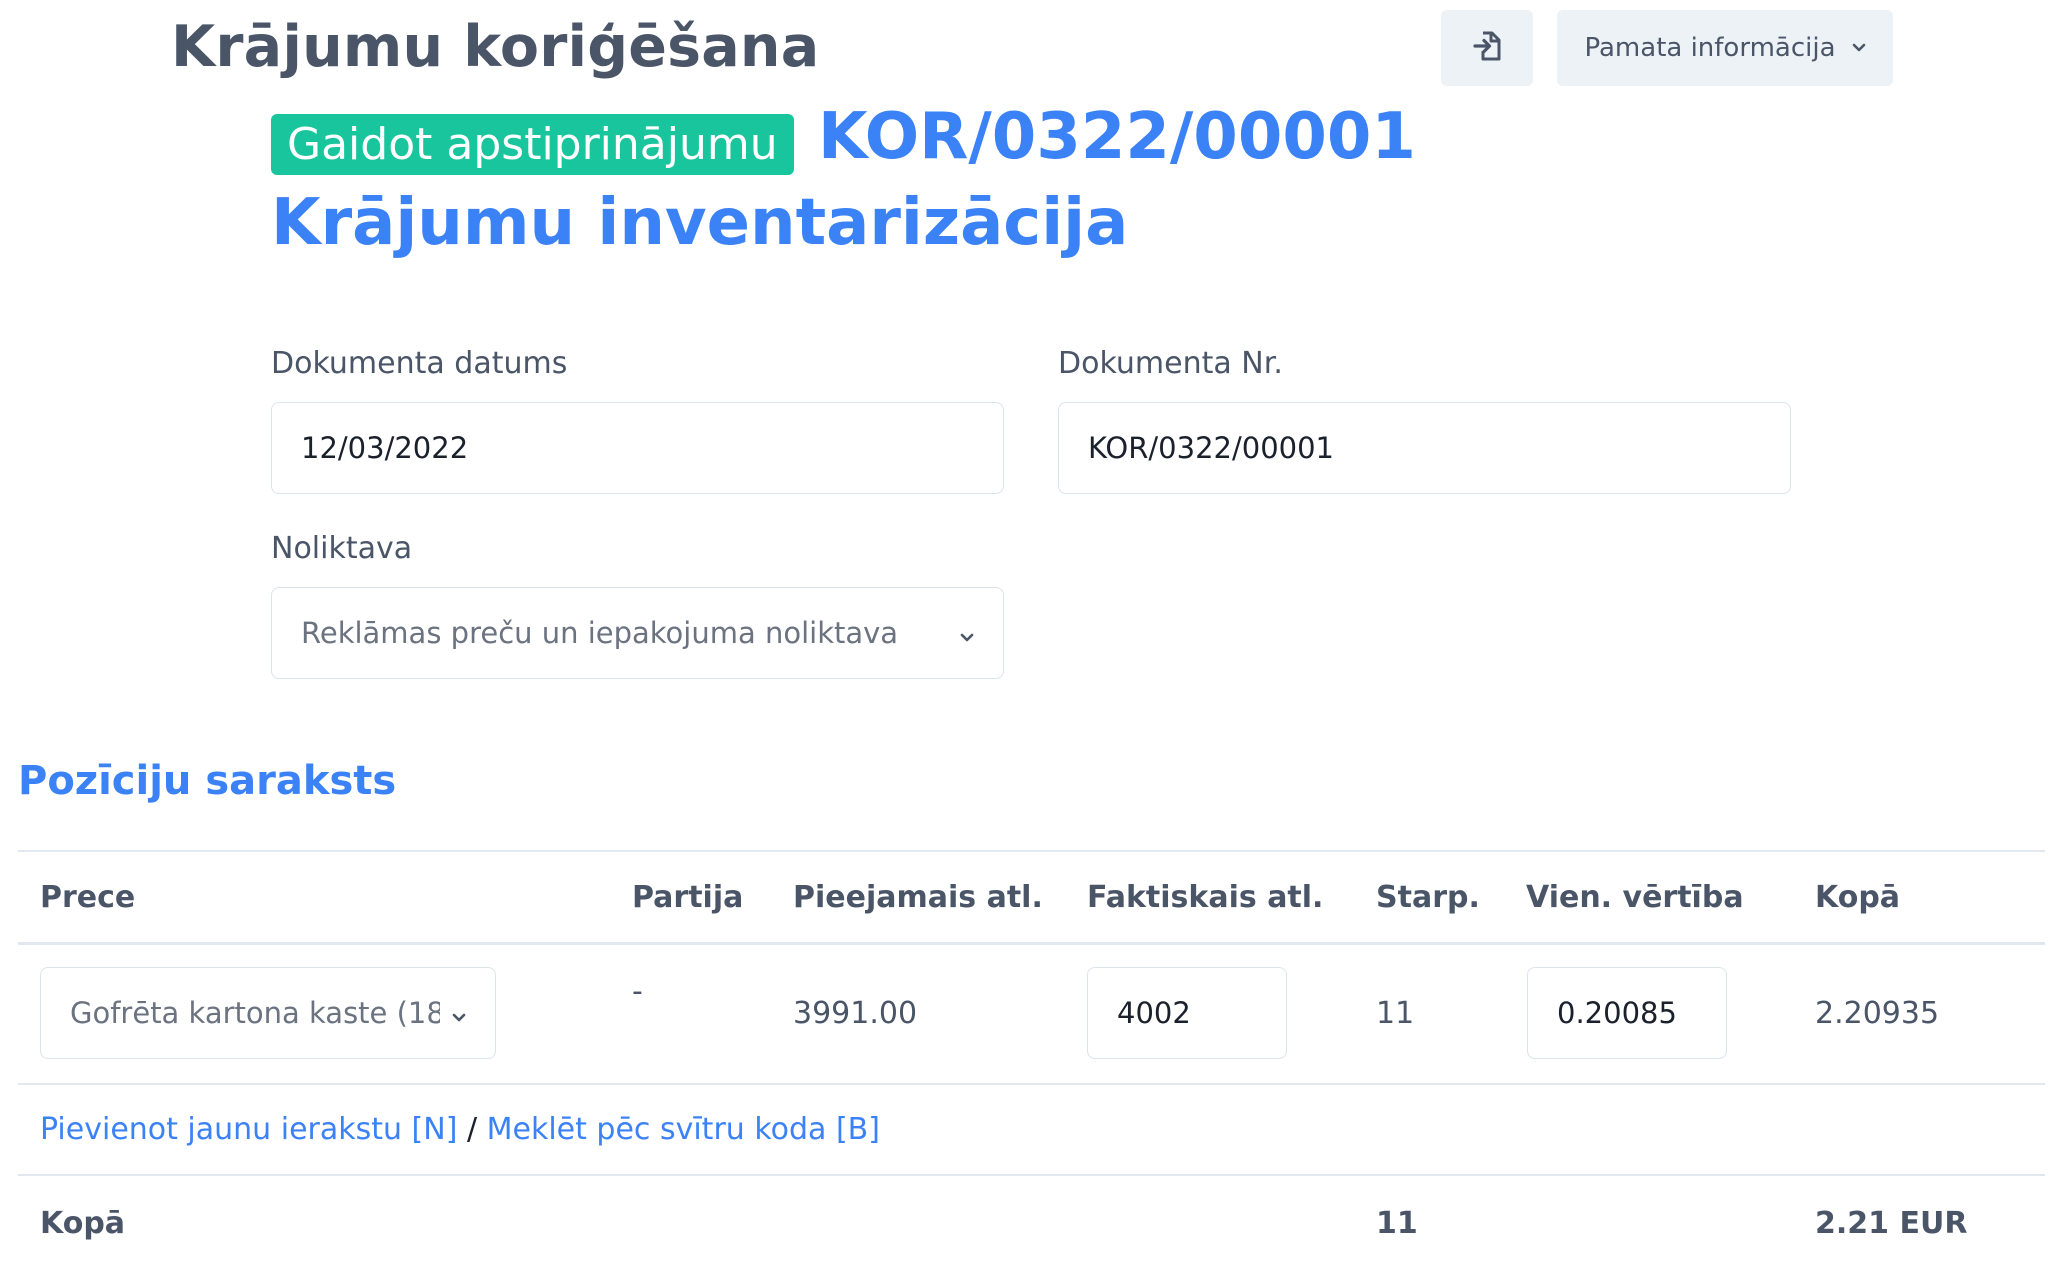  What do you see at coordinates (207, 781) in the screenshot?
I see `positions-section-title: Pozīciju saraksts` at bounding box center [207, 781].